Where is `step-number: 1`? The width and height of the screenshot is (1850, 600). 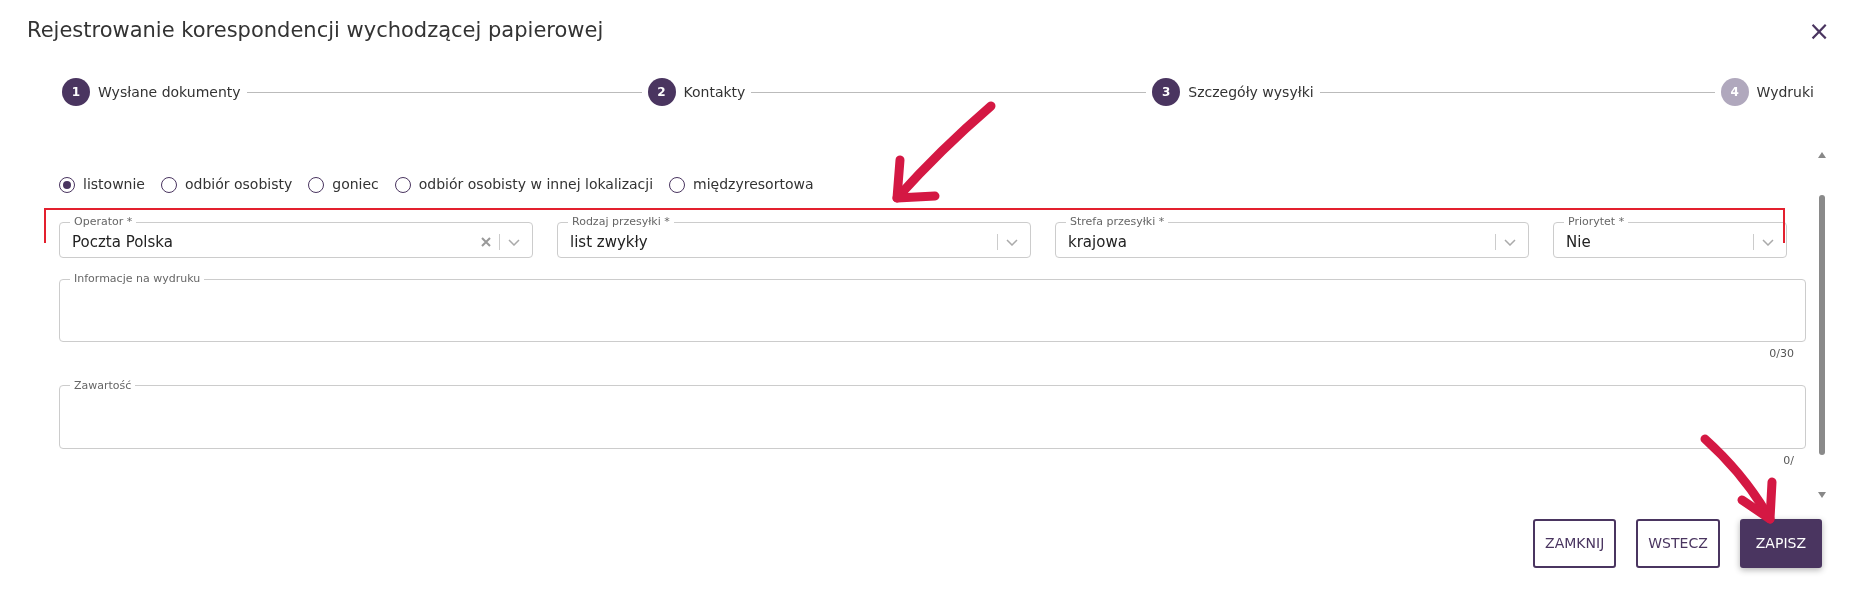
step-number: 1 is located at coordinates (76, 92).